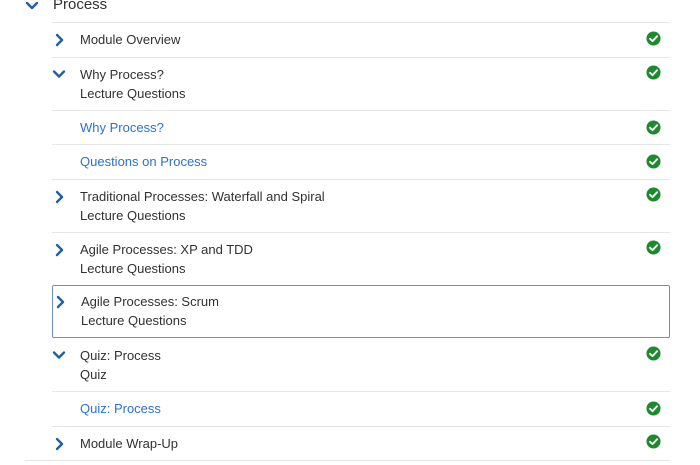  I want to click on sub-item-text: Questions on Process, so click(143, 161).